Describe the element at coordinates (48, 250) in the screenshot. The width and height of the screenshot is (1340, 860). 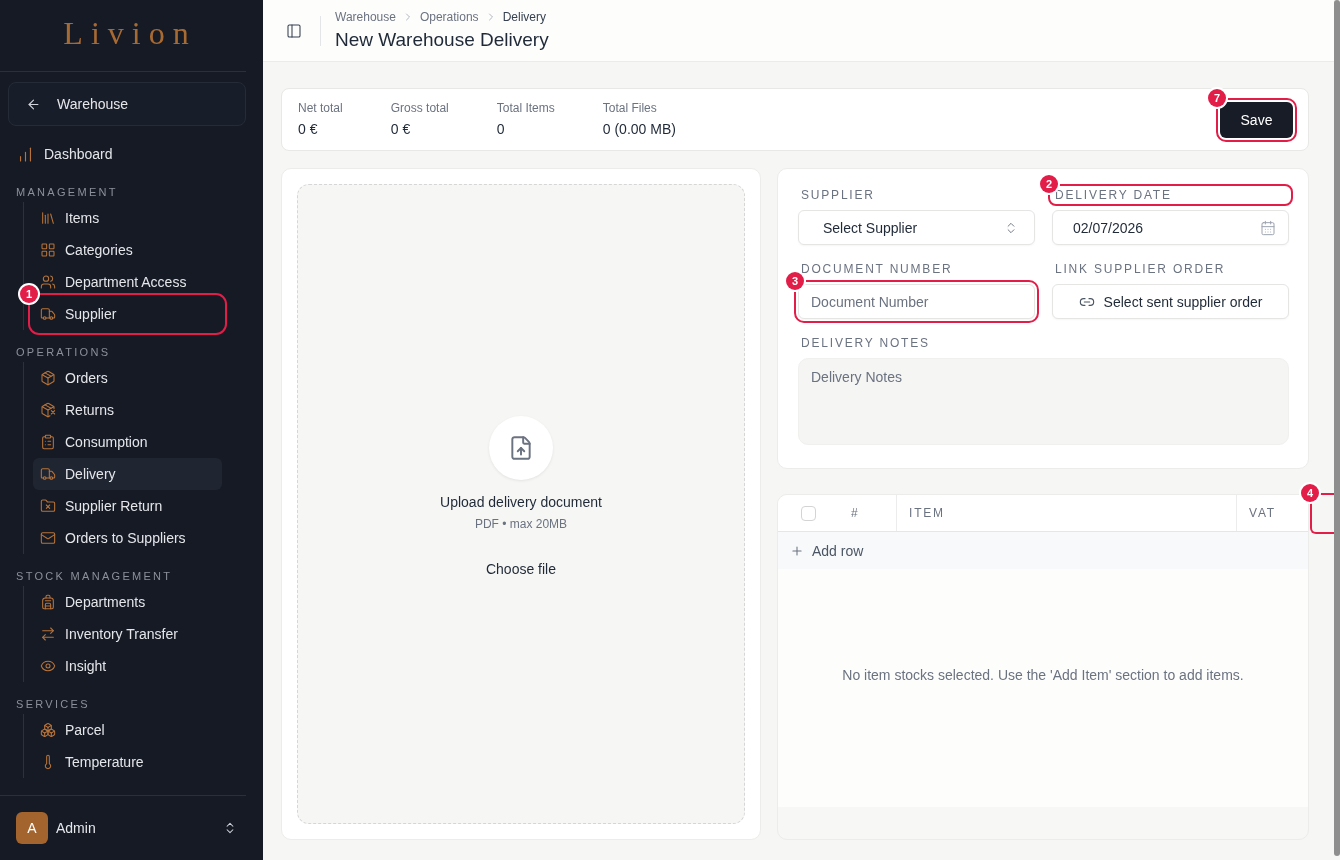
I see `grid-icon` at that location.